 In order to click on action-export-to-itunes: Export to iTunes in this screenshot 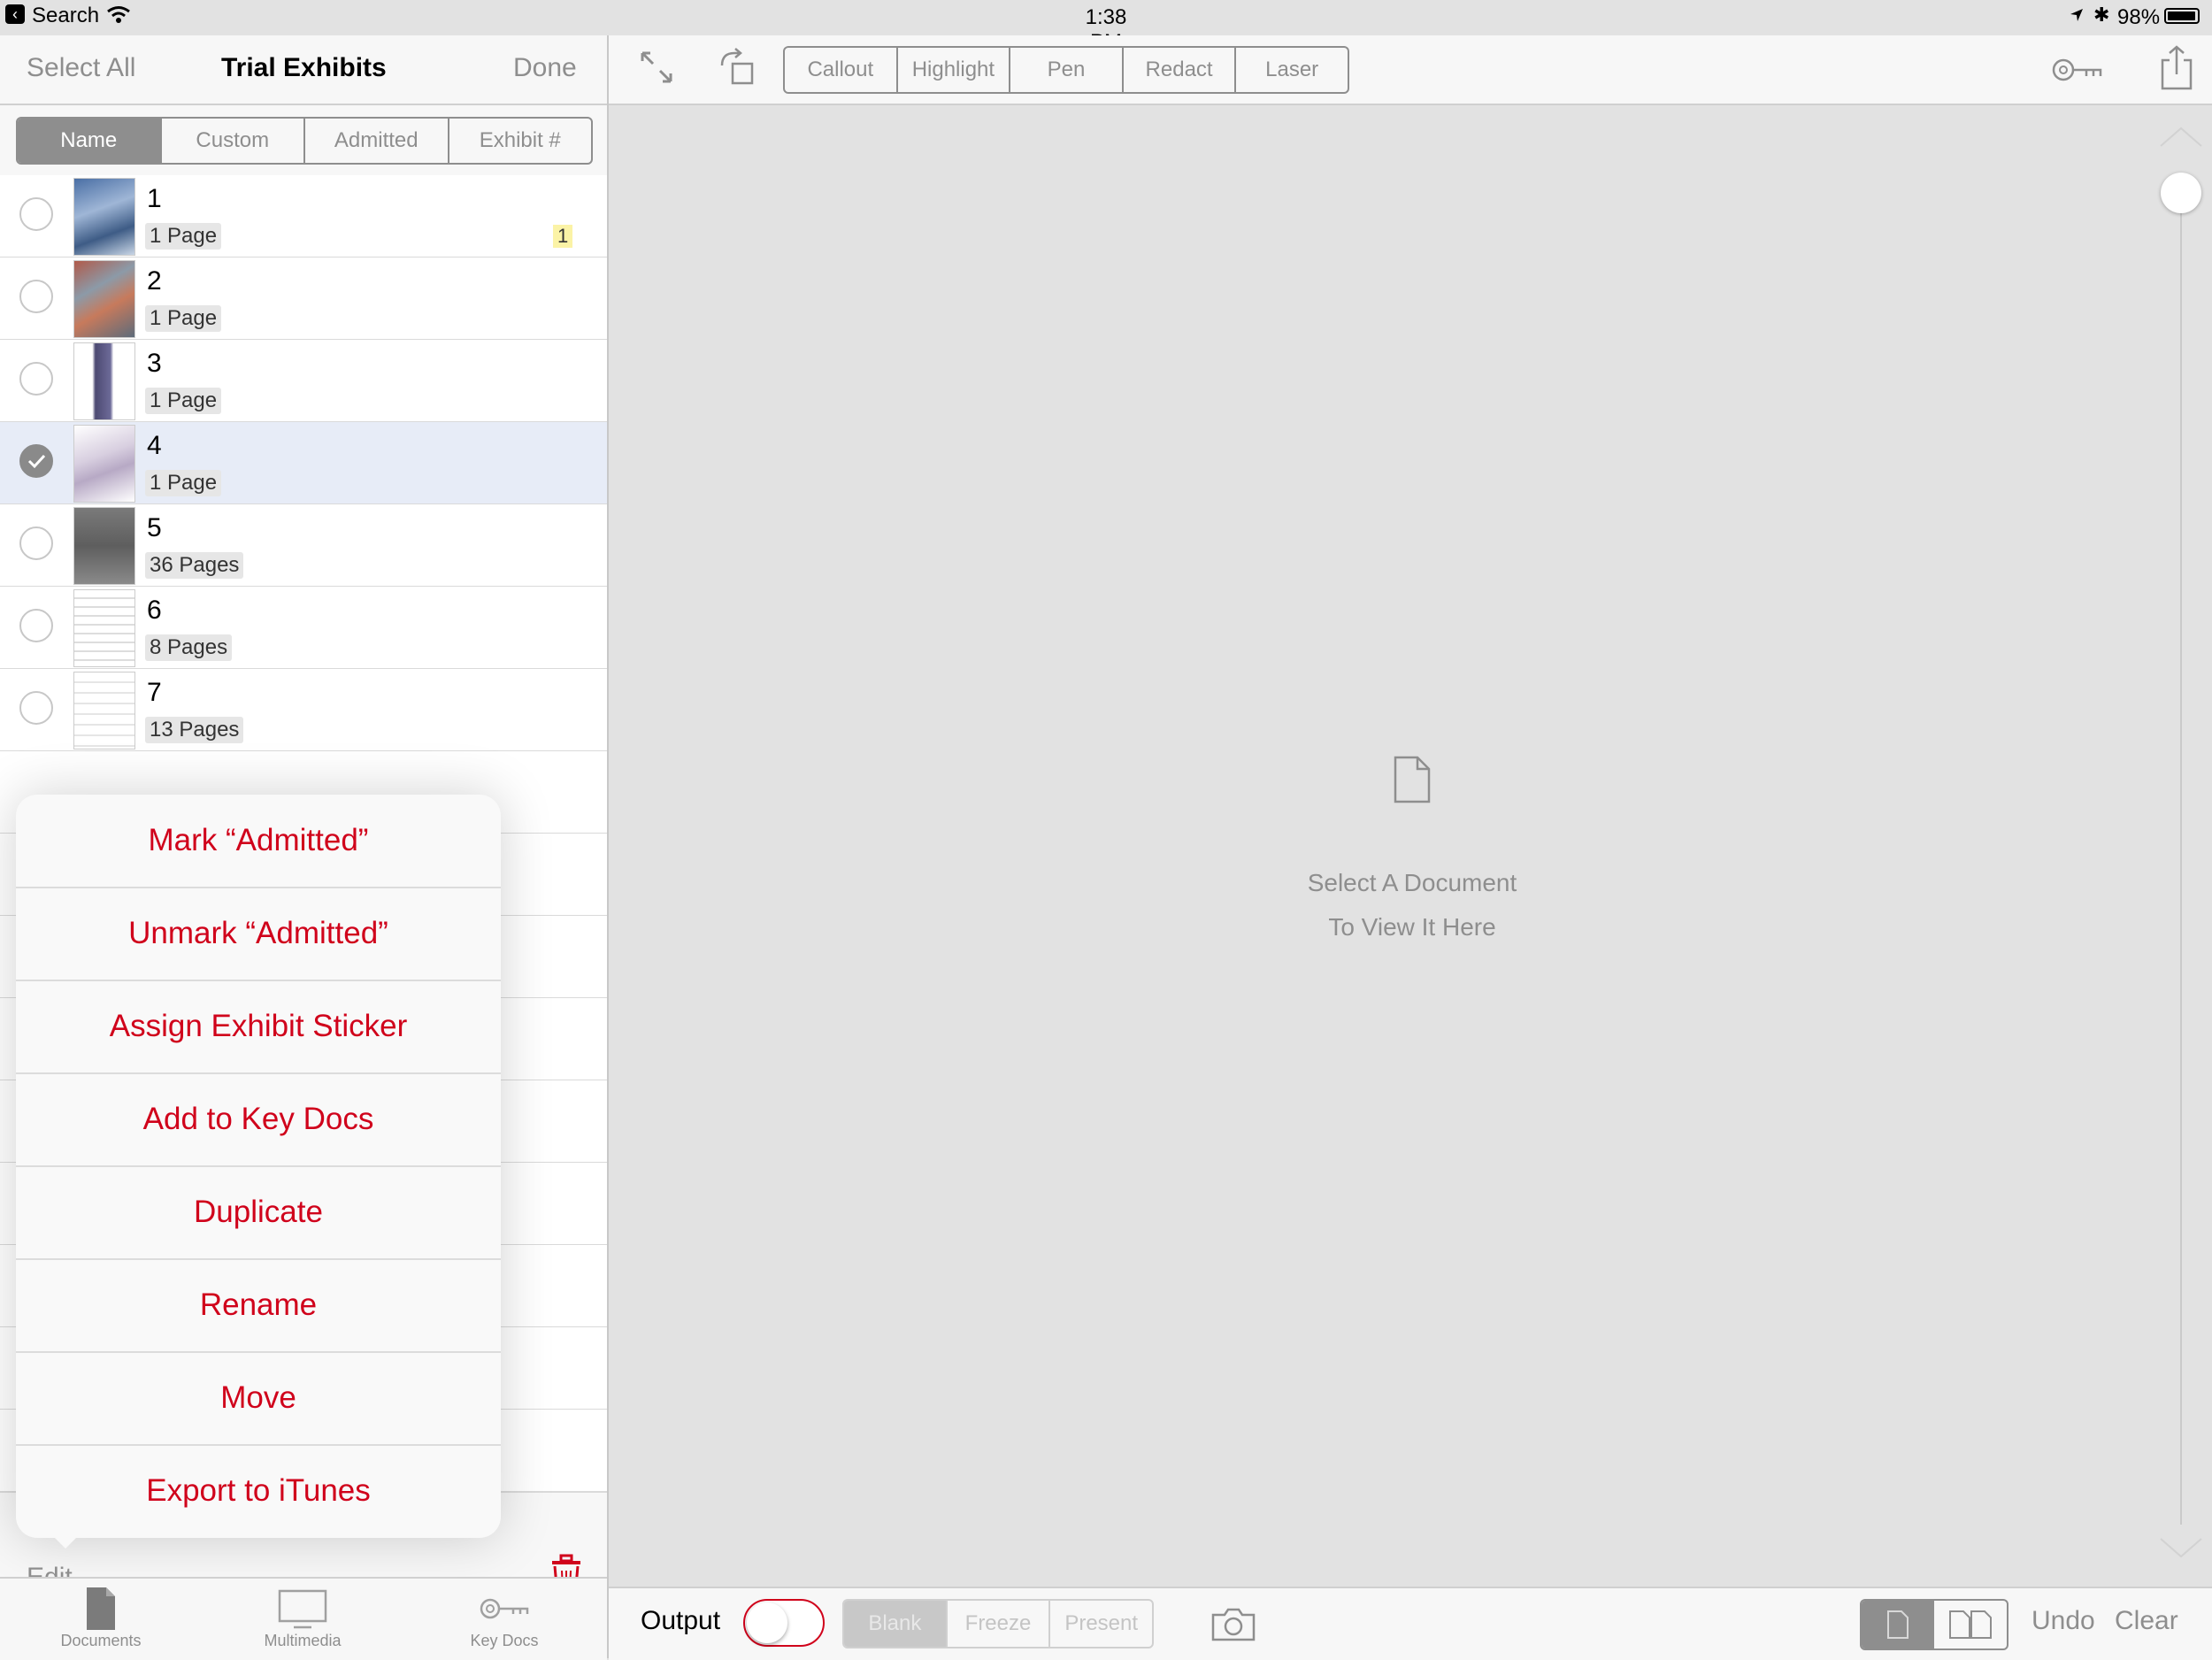, I will do `click(258, 1491)`.